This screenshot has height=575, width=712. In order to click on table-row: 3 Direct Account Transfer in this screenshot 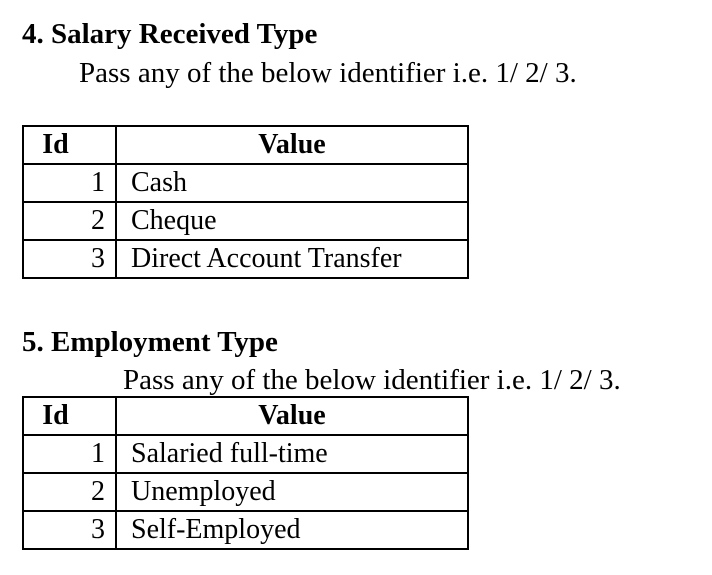, I will do `click(245, 259)`.